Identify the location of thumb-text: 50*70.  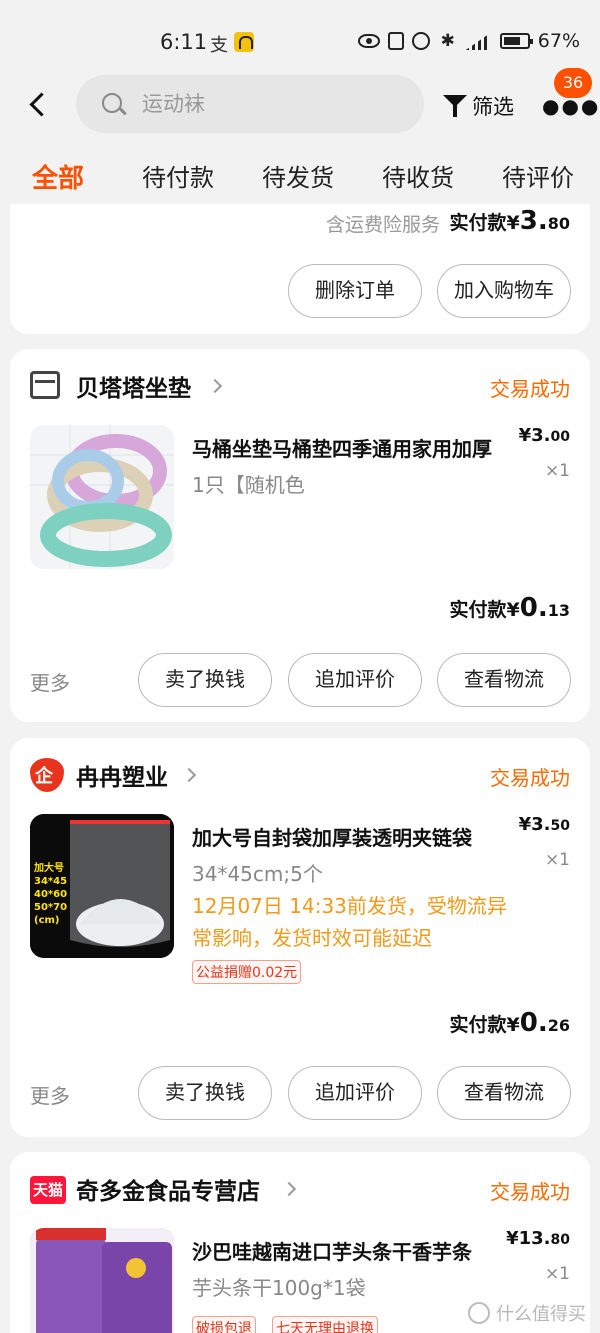
(51, 907).